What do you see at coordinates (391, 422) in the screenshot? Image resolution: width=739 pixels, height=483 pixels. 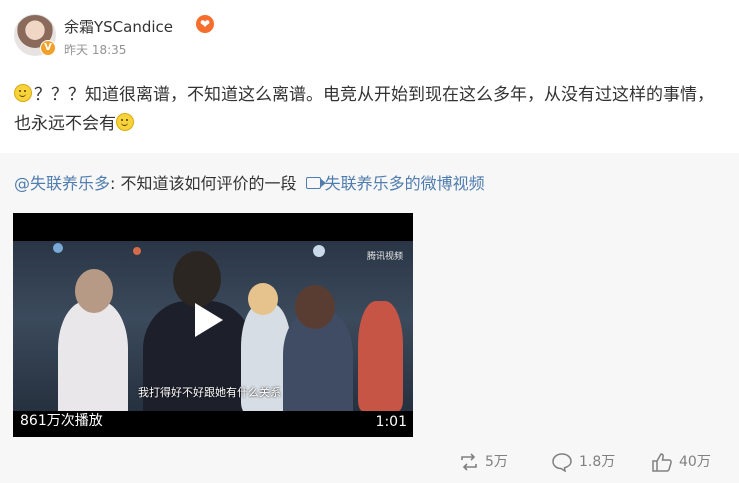 I see `video-duration: 1:01` at bounding box center [391, 422].